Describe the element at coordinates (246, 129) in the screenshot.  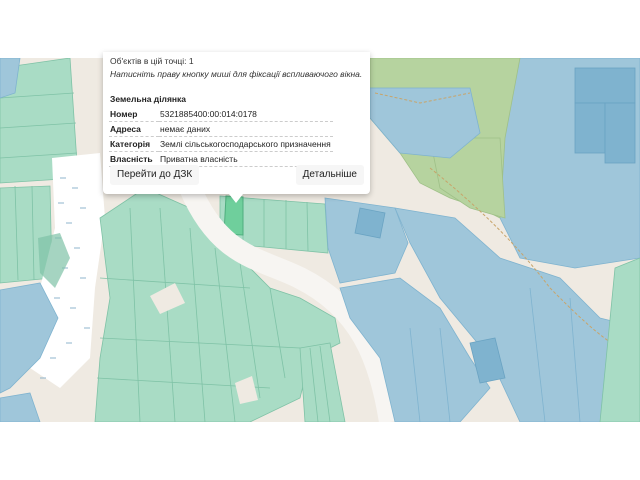
I see `row-value: немає даних` at that location.